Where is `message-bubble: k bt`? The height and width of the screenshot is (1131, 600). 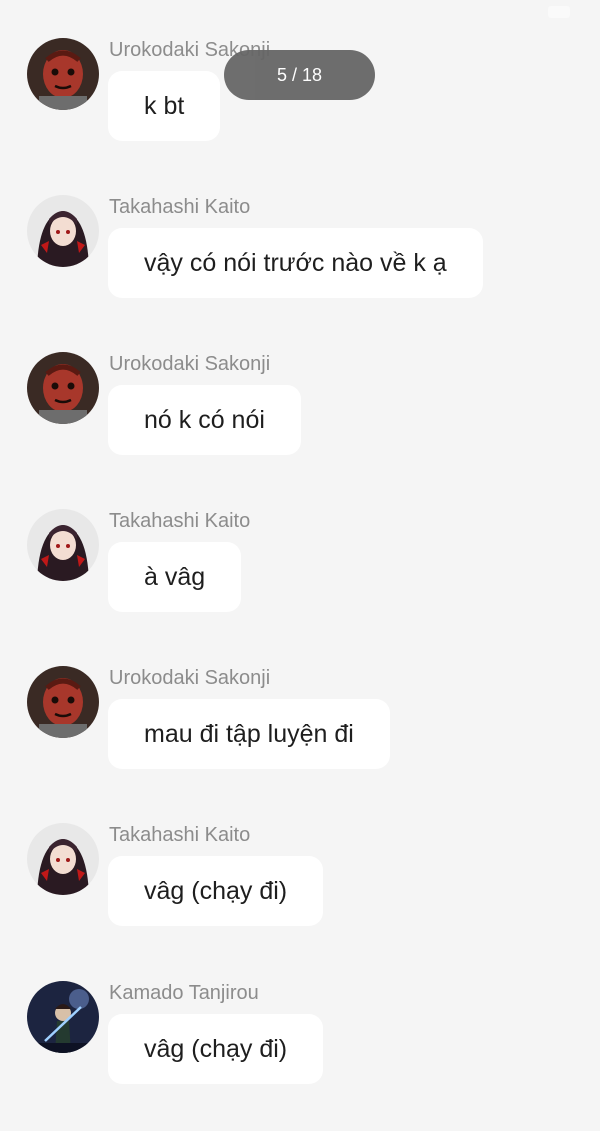 message-bubble: k bt is located at coordinates (164, 106).